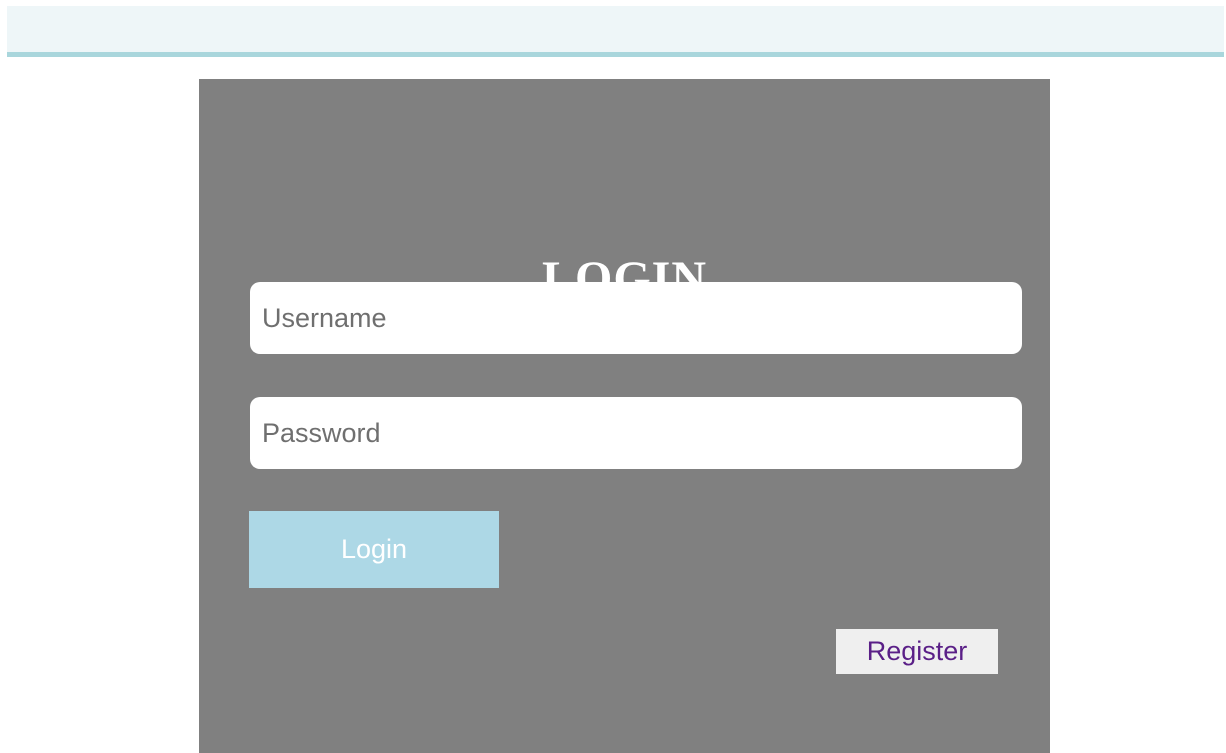 The height and width of the screenshot is (753, 1226). I want to click on login-button: Login, so click(374, 549).